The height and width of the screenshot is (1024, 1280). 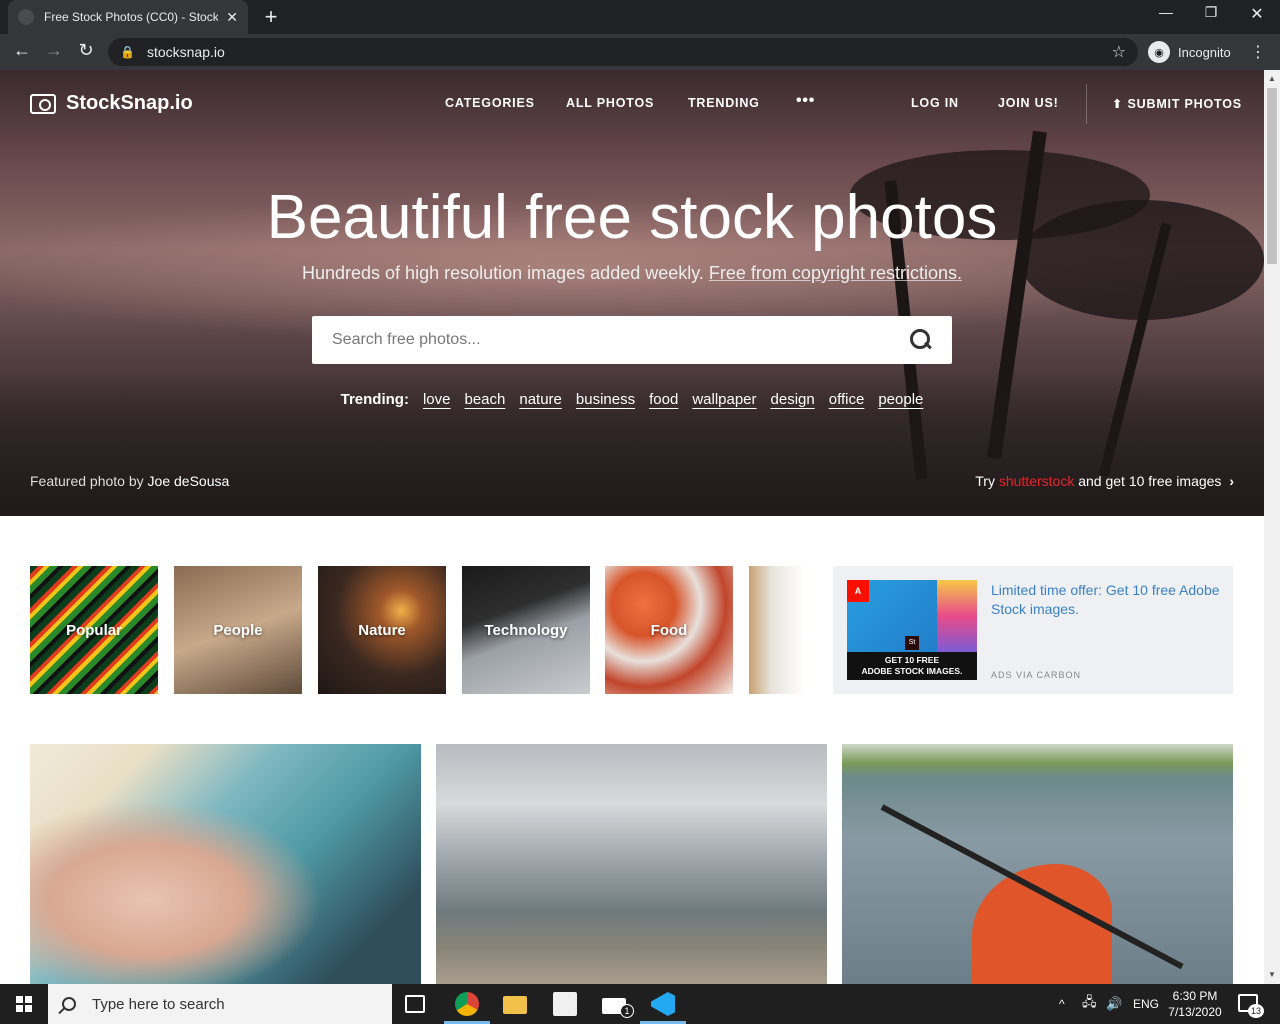 I want to click on vscode-icon, so click(x=663, y=1004).